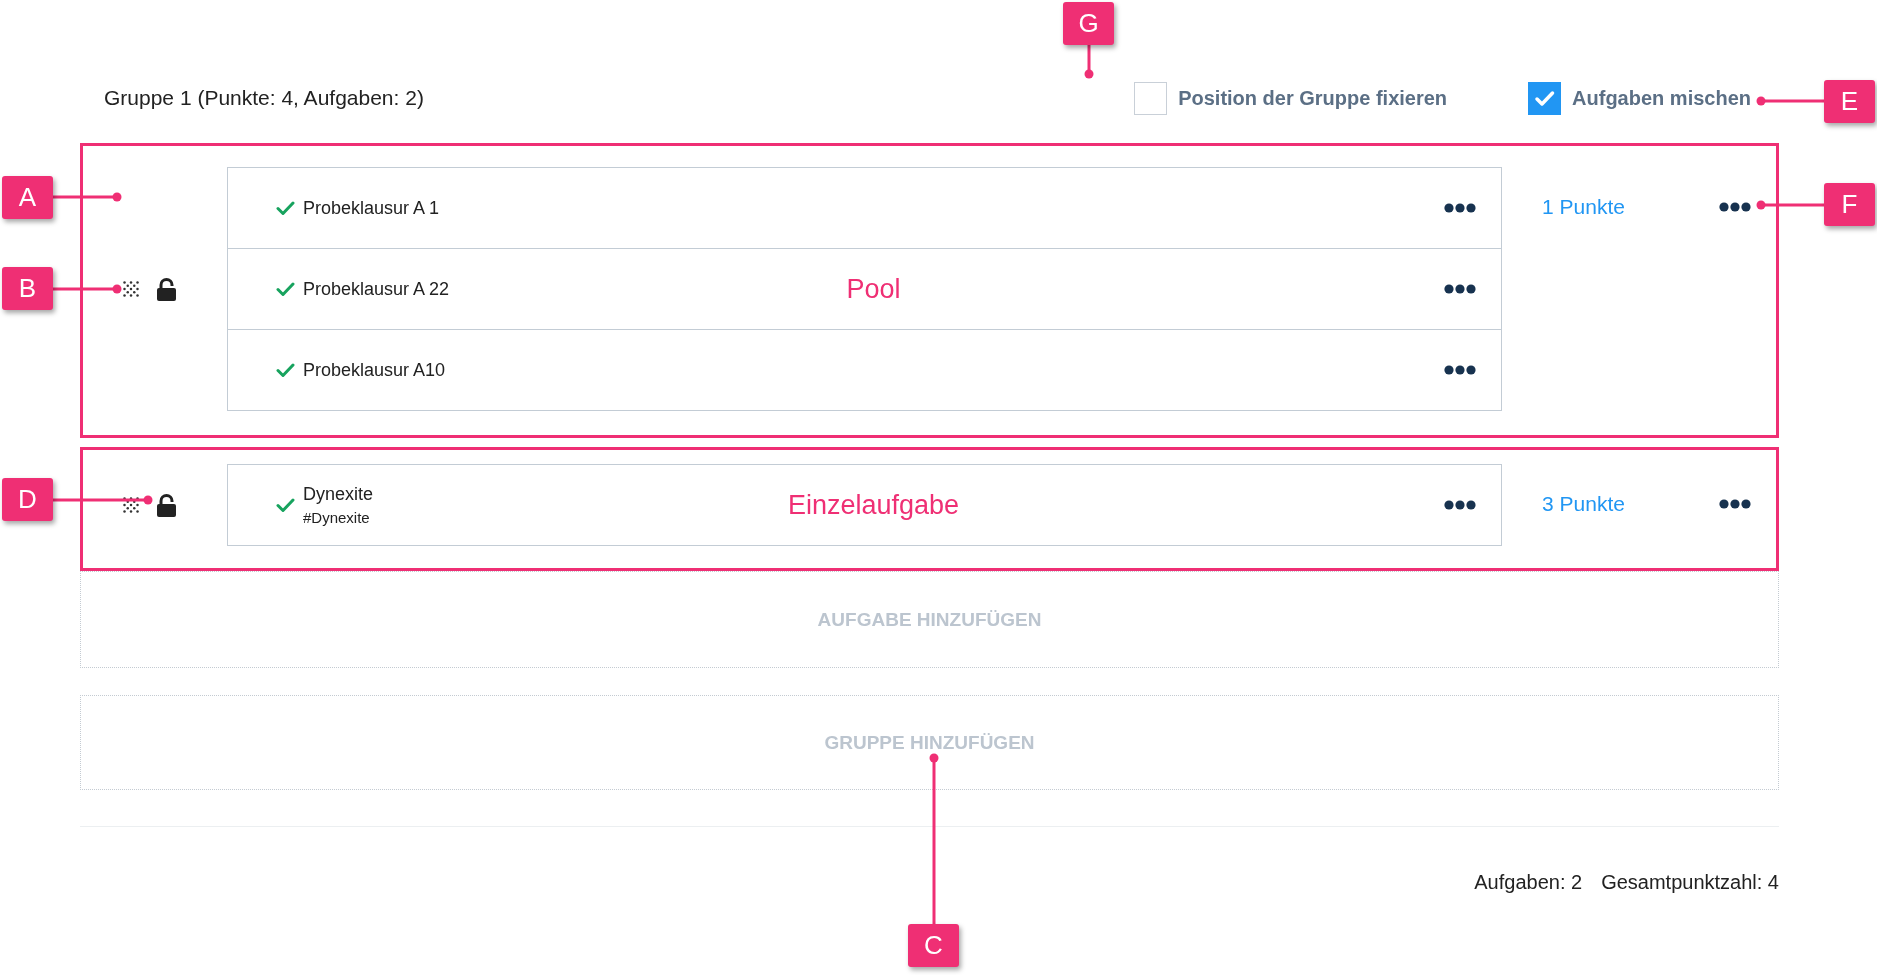 The height and width of the screenshot is (975, 1877). What do you see at coordinates (1583, 504) in the screenshot?
I see `points-link: 3 Punkte` at bounding box center [1583, 504].